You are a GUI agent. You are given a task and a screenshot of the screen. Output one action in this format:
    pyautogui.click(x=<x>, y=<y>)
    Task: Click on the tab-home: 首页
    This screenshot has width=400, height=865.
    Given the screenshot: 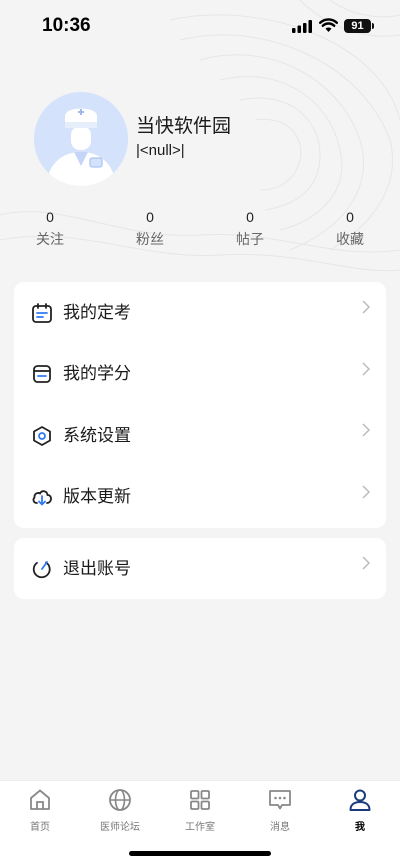 What is the action you would take?
    pyautogui.click(x=40, y=810)
    